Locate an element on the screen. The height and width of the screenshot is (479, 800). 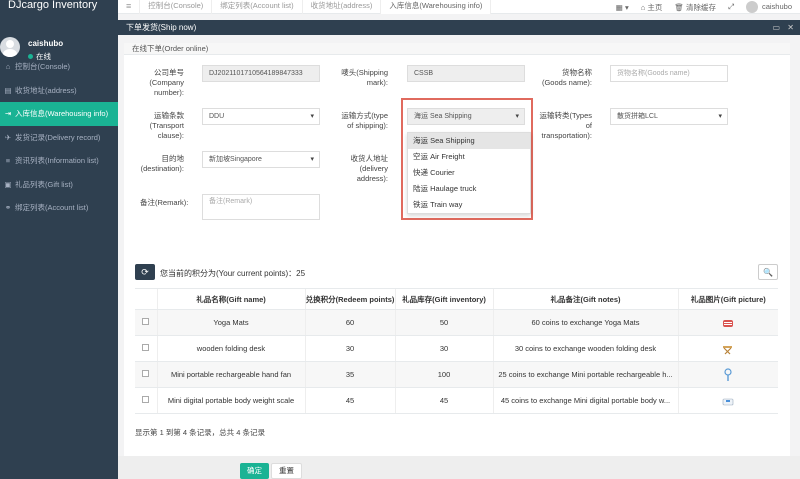
fan-icon is located at coordinates (728, 374).